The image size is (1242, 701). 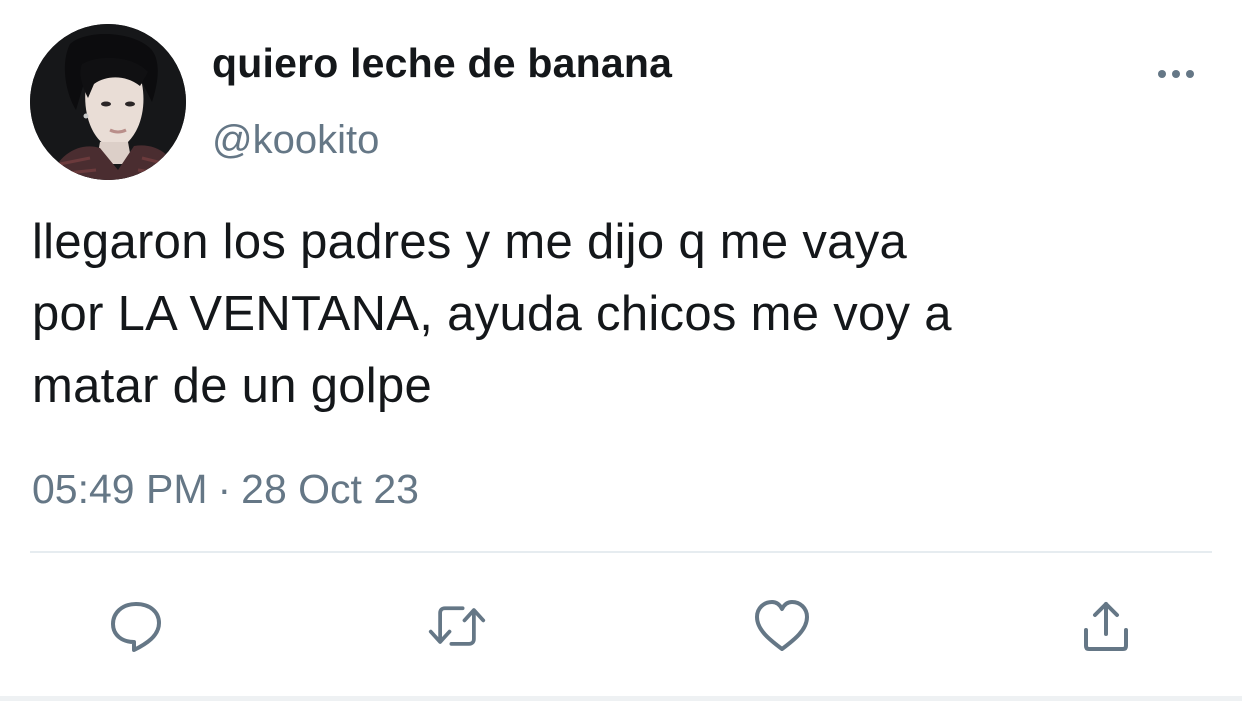 I want to click on divider, so click(x=621, y=552).